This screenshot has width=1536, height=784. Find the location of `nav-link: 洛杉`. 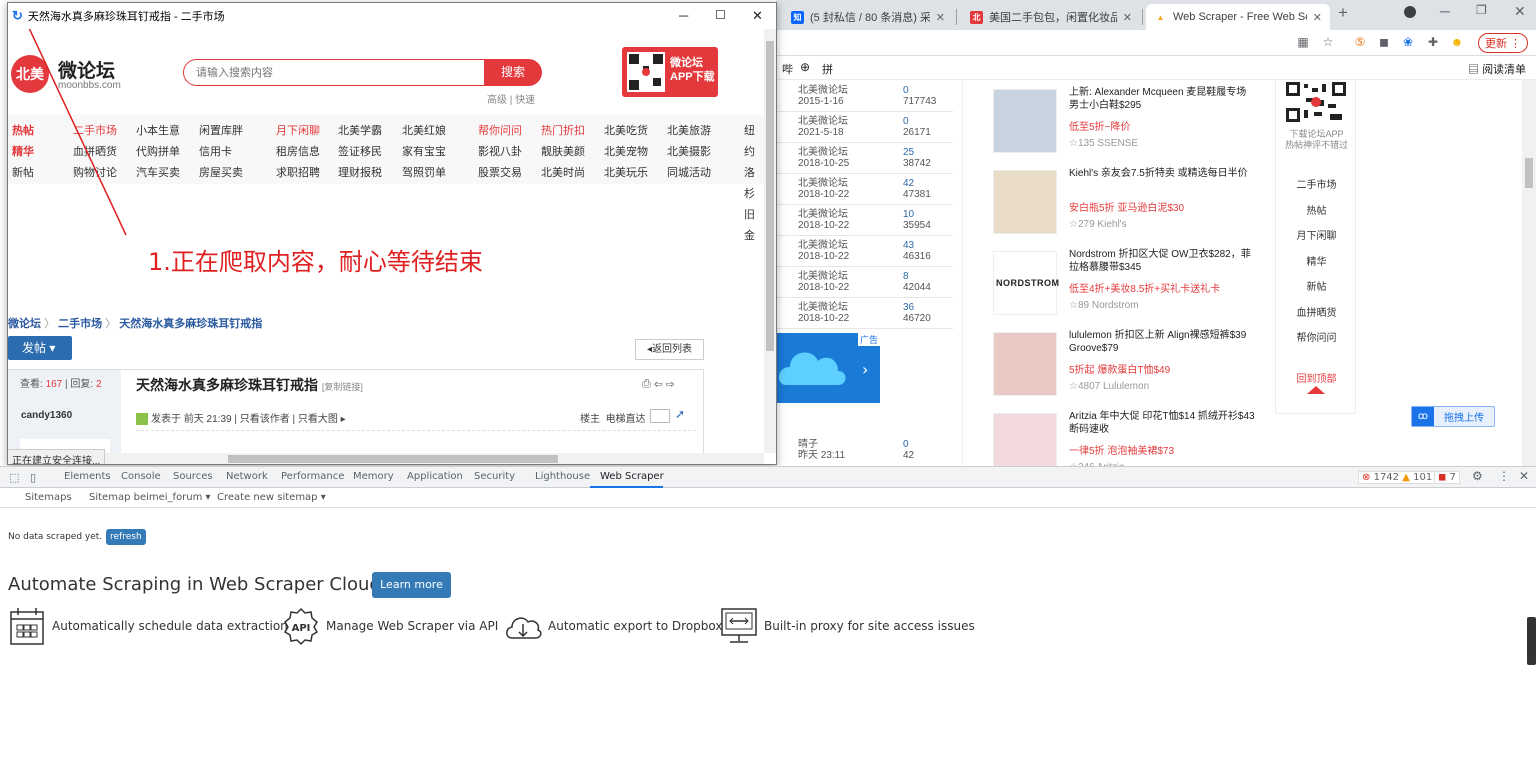

nav-link: 洛杉 is located at coordinates (754, 184).